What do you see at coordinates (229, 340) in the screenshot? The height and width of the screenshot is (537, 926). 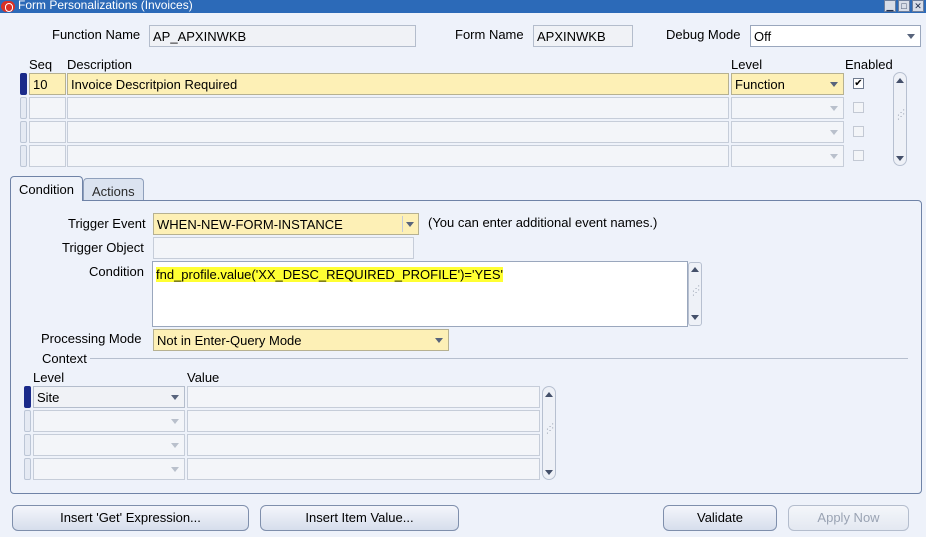 I see `processing-mode-value: Not in Enter-Query Mode` at bounding box center [229, 340].